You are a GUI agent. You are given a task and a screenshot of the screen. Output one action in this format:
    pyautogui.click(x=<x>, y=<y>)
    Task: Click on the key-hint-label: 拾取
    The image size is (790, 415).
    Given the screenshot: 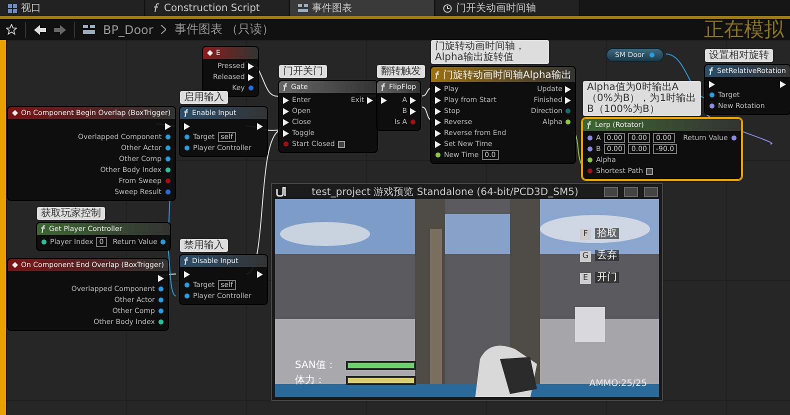 What is the action you would take?
    pyautogui.click(x=607, y=233)
    